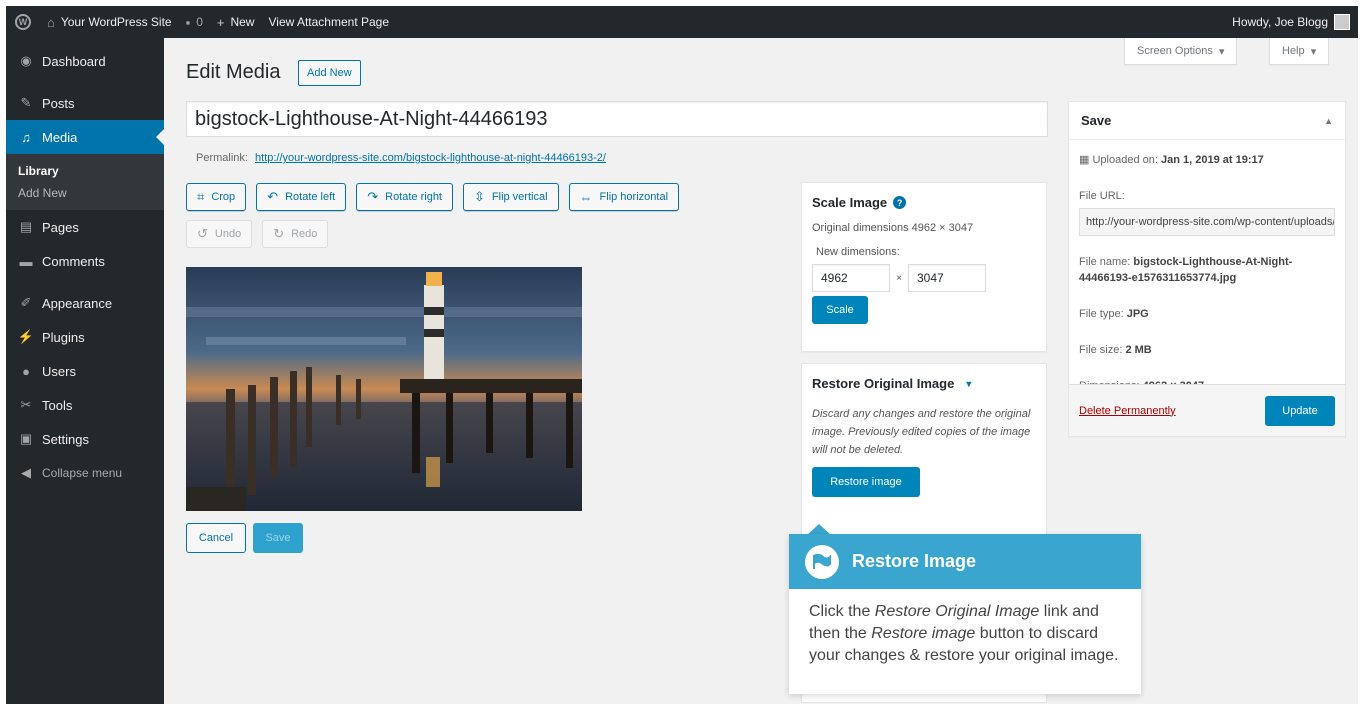  I want to click on scale-button: Scale, so click(840, 310).